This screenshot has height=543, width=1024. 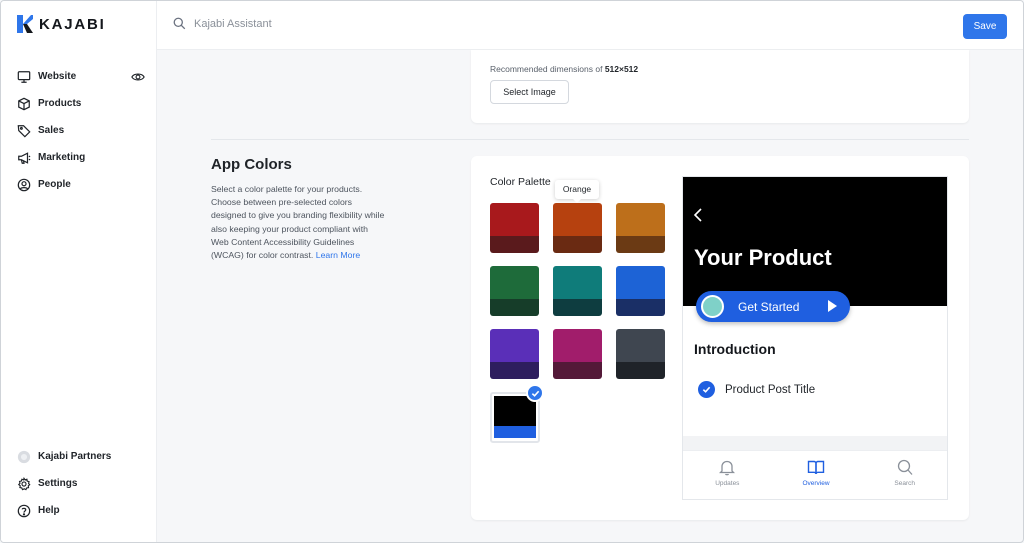 What do you see at coordinates (79, 184) in the screenshot?
I see `sidebar-item-people: People` at bounding box center [79, 184].